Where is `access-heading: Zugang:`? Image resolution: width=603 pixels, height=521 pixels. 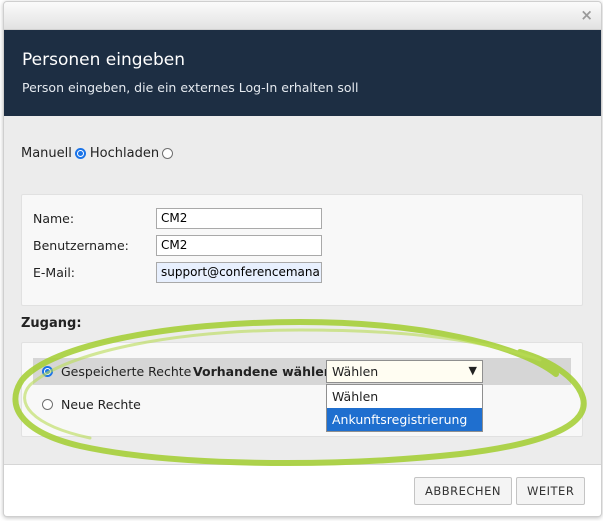
access-heading: Zugang: is located at coordinates (51, 323).